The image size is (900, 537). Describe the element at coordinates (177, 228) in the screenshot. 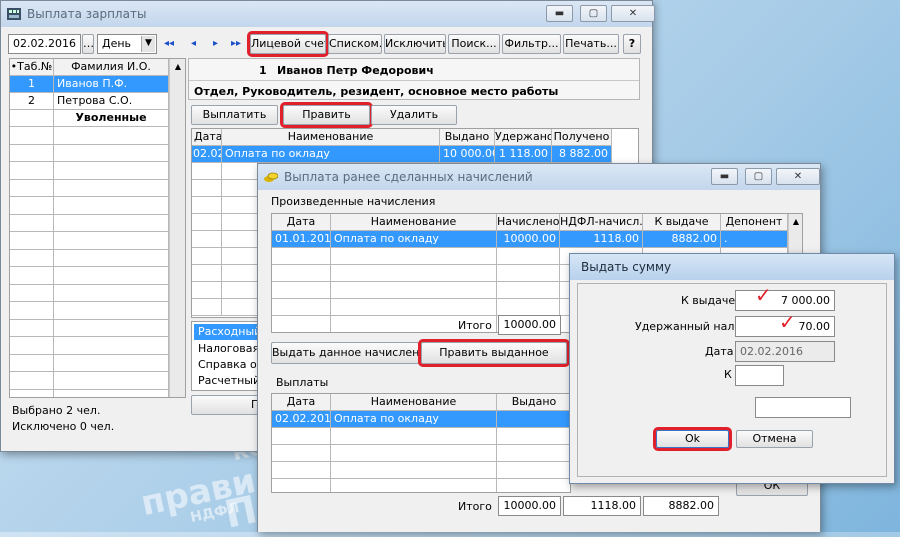

I see `emp-scrollbar: ▲` at that location.